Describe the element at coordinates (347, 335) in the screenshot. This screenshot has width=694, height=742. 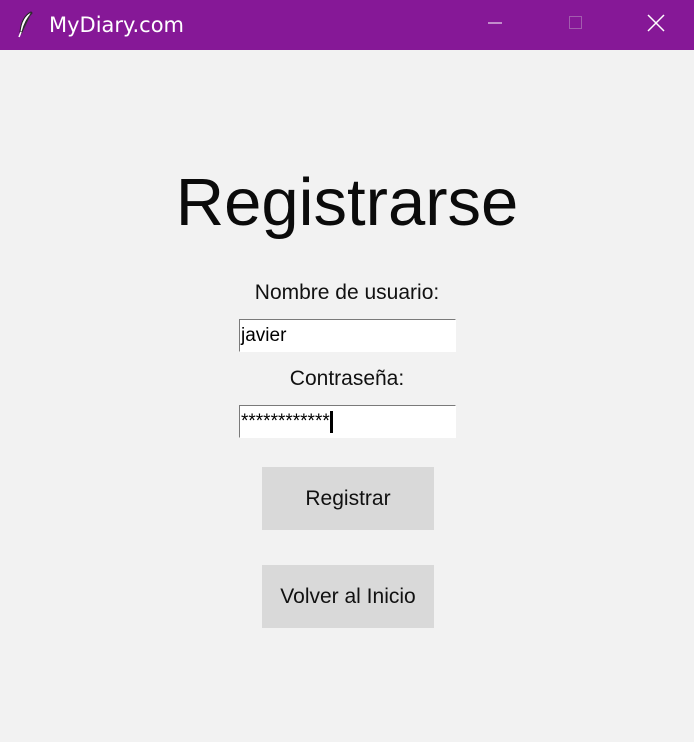
I see `username-input: javier` at that location.